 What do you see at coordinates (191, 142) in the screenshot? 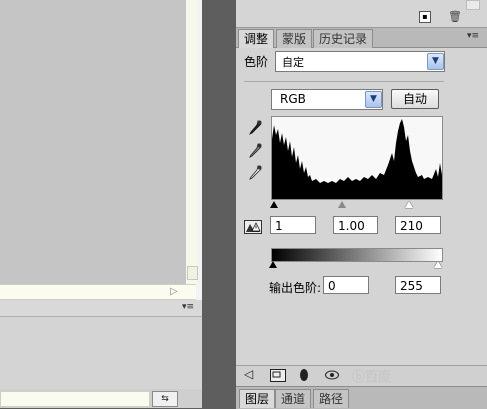
I see `document-vertical-scrollbar` at bounding box center [191, 142].